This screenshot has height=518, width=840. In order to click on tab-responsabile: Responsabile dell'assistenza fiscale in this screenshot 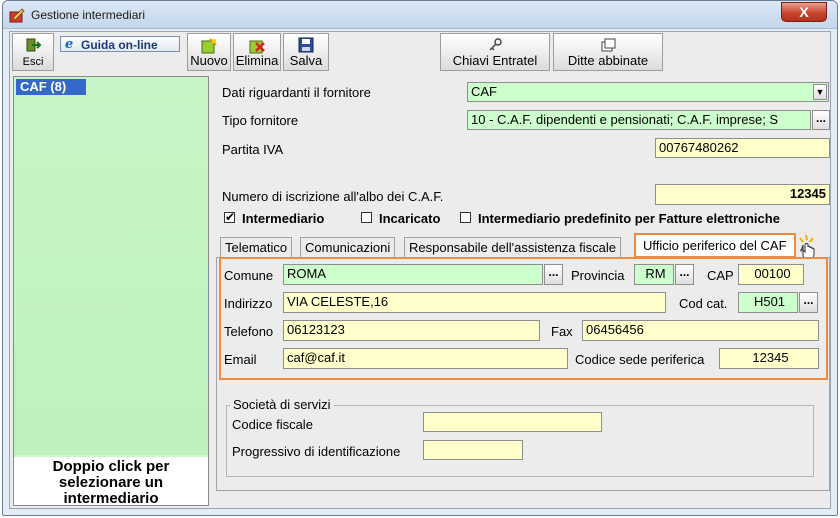, I will do `click(512, 247)`.